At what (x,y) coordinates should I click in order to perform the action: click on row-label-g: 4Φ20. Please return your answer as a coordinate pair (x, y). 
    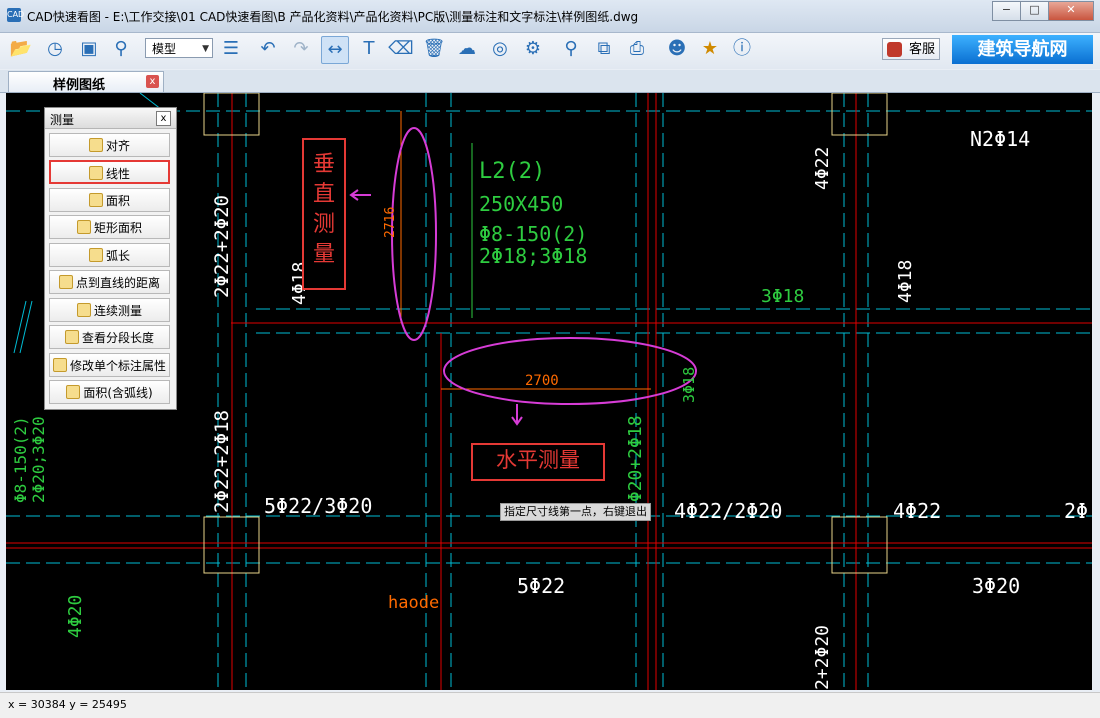
    Looking at the image, I should click on (75, 616).